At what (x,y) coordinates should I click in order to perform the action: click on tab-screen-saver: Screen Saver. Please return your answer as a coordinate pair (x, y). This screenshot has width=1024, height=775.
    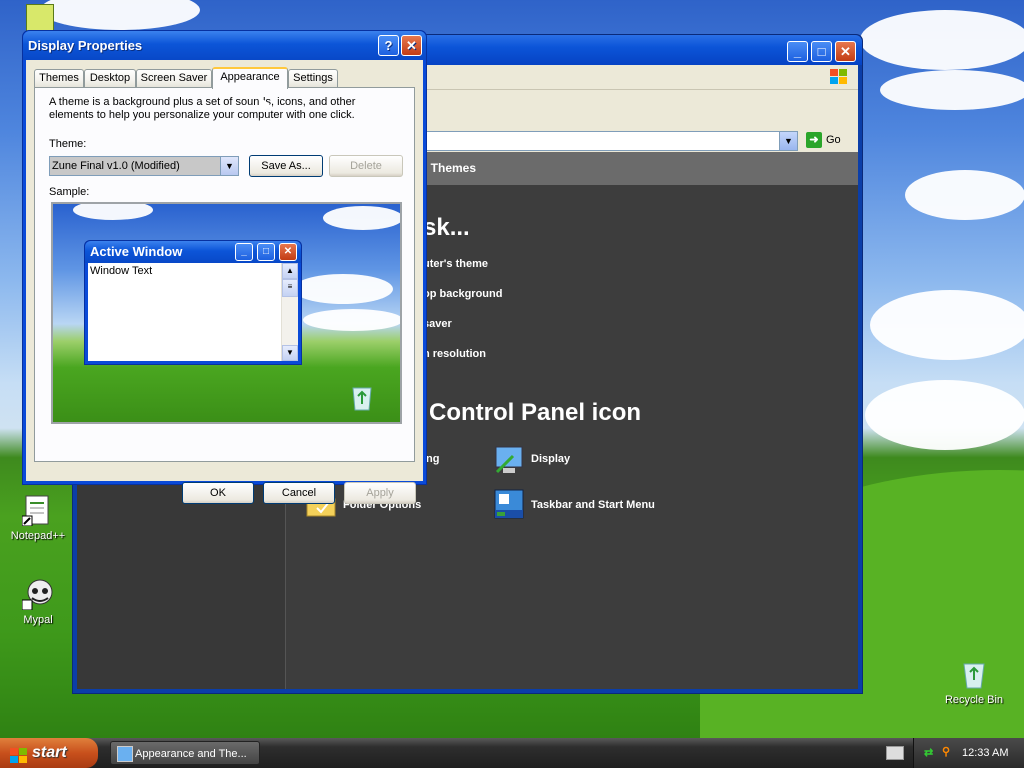
    Looking at the image, I should click on (174, 78).